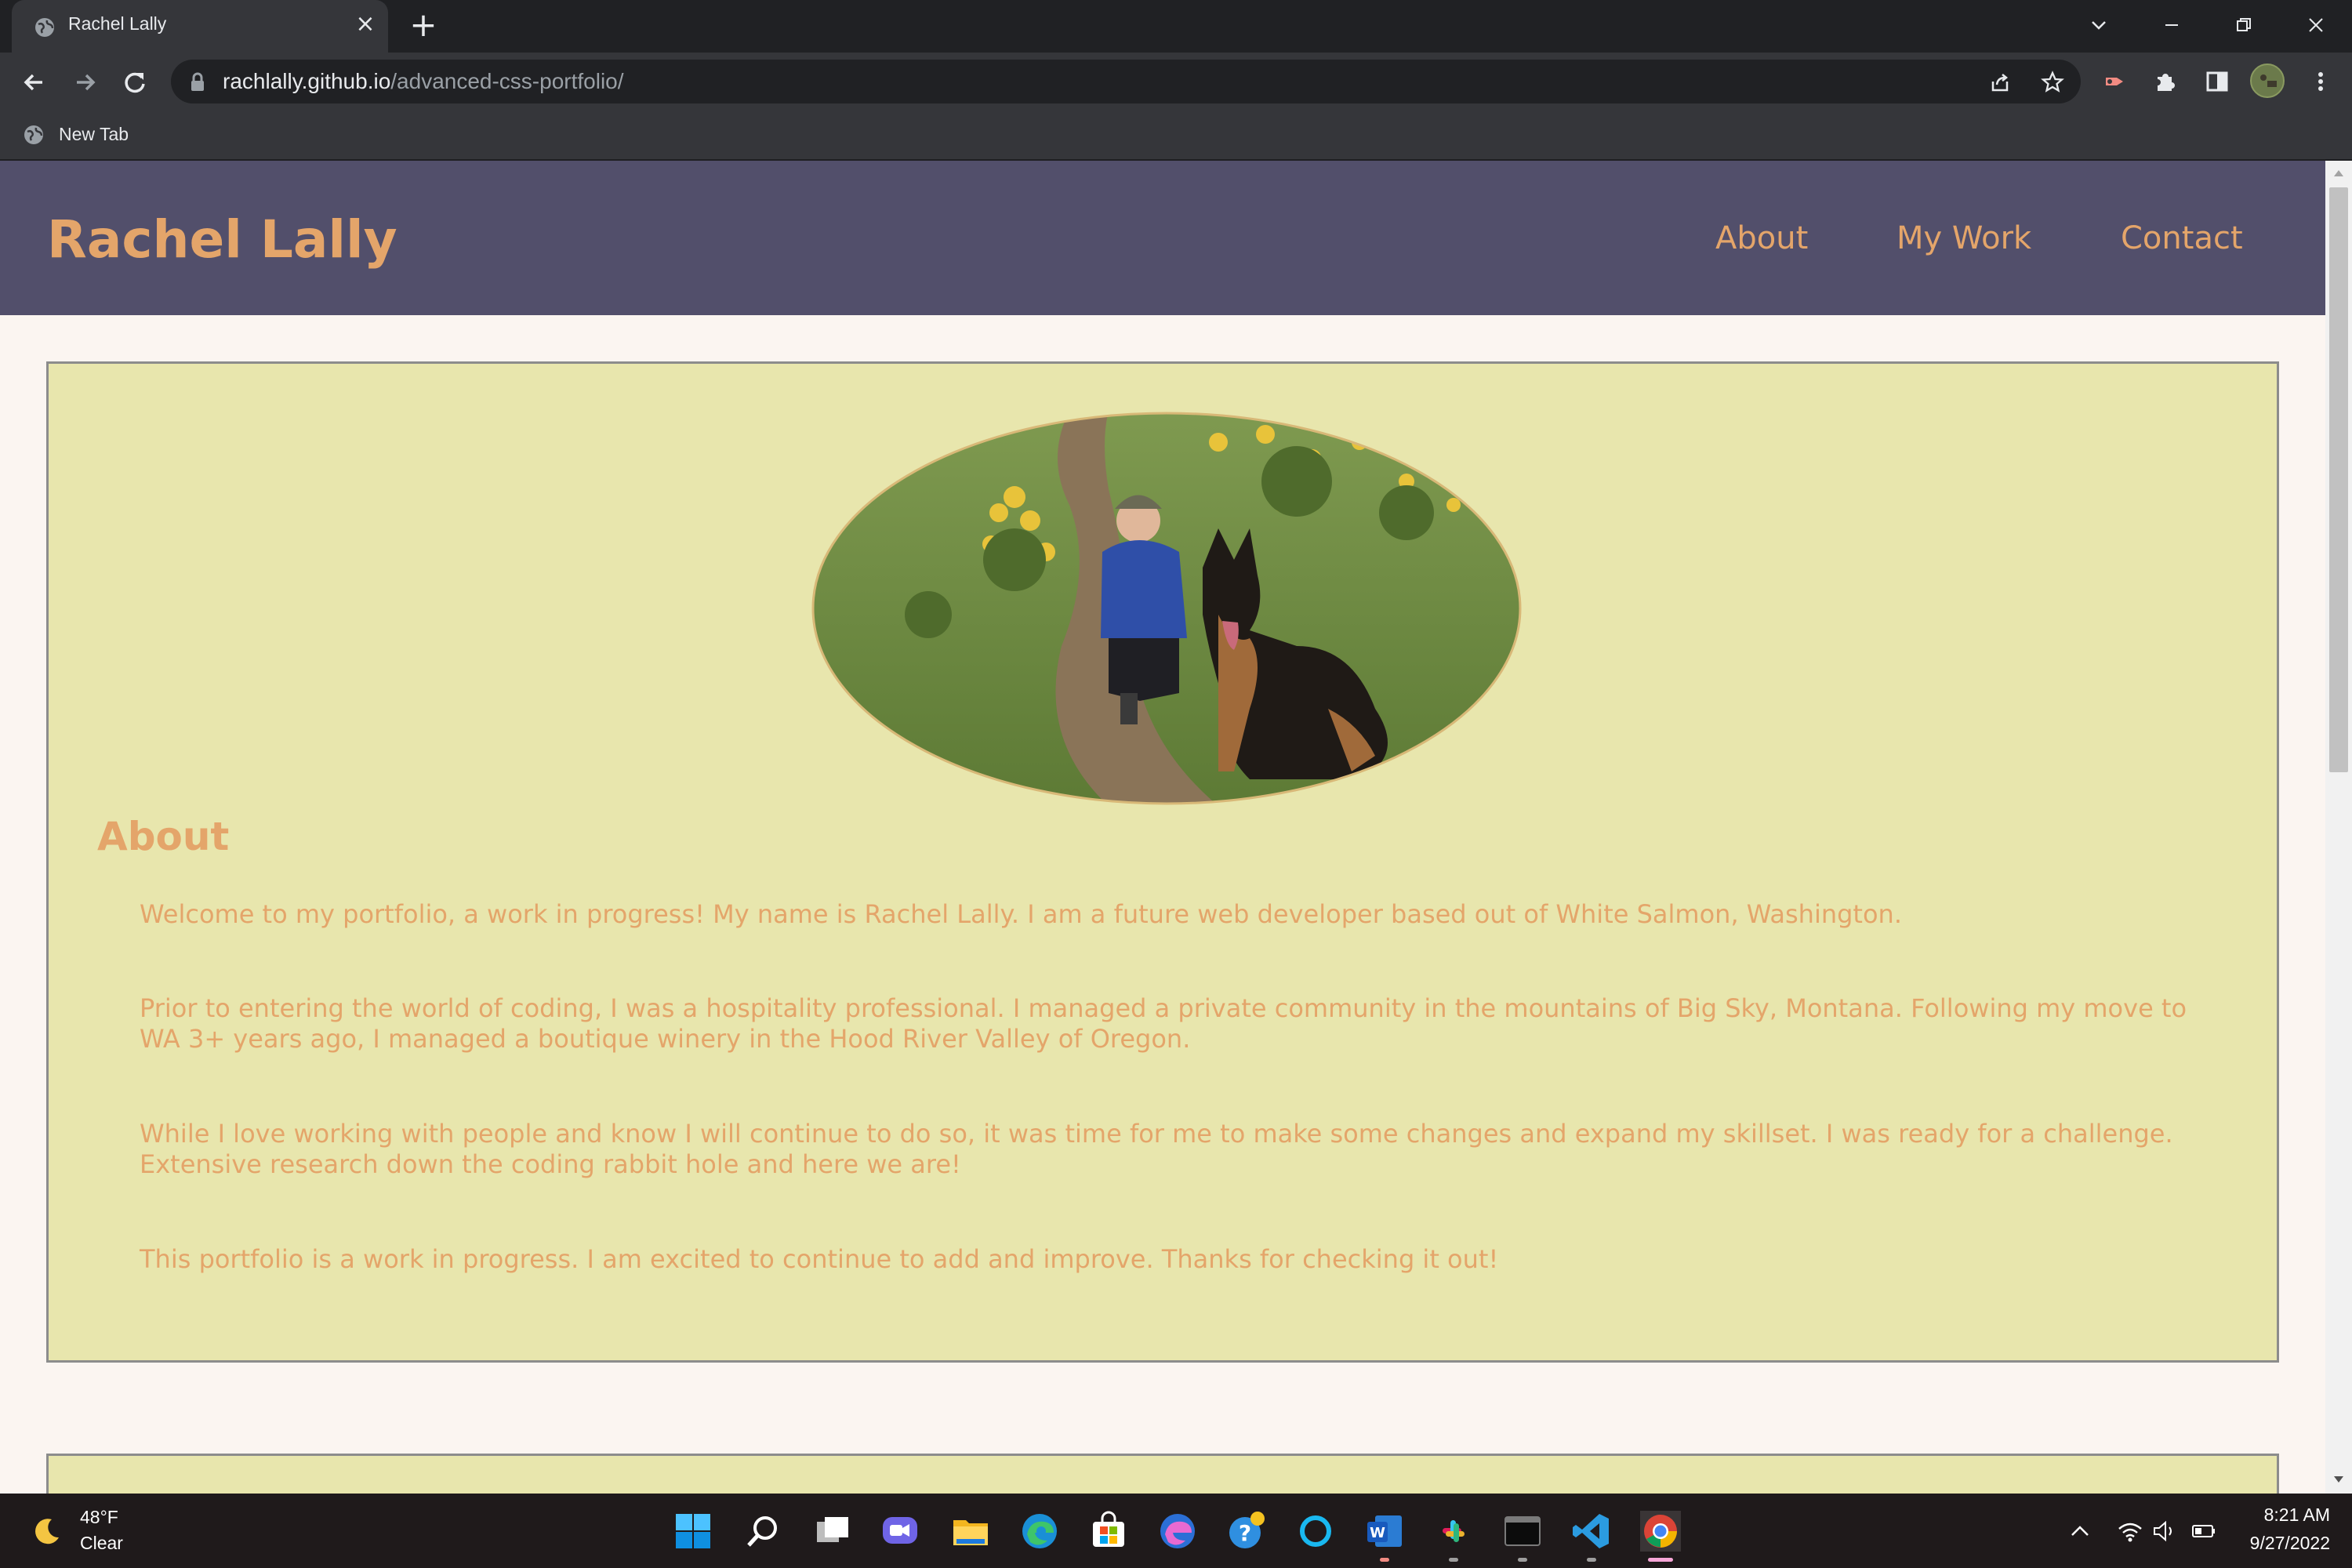 The height and width of the screenshot is (1568, 2352). I want to click on cortana-icon, so click(1315, 1531).